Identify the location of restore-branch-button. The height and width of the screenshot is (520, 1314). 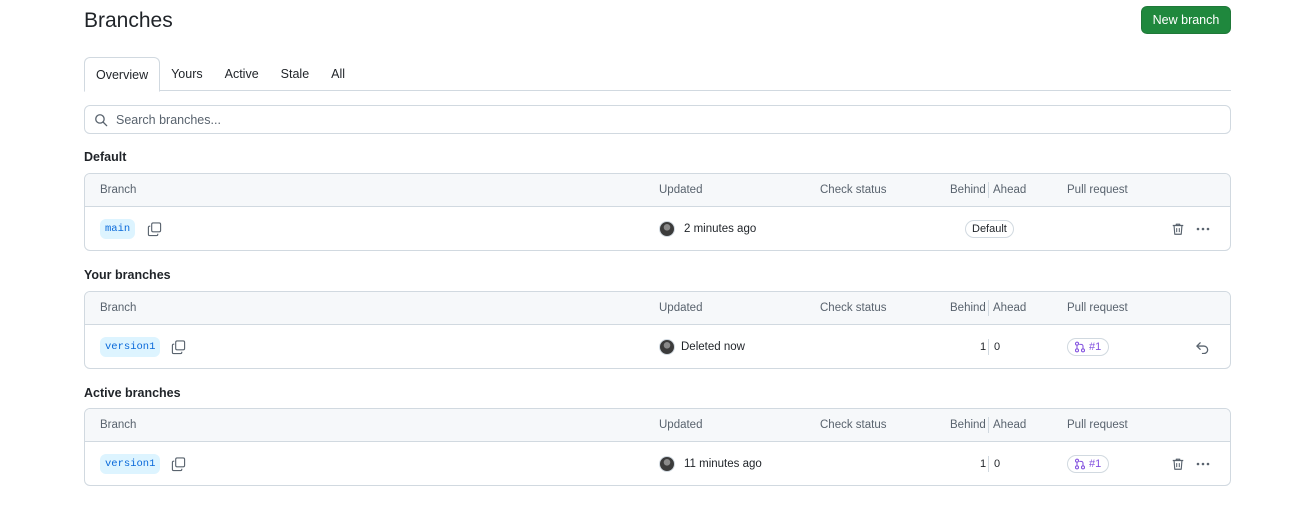
(1202, 347).